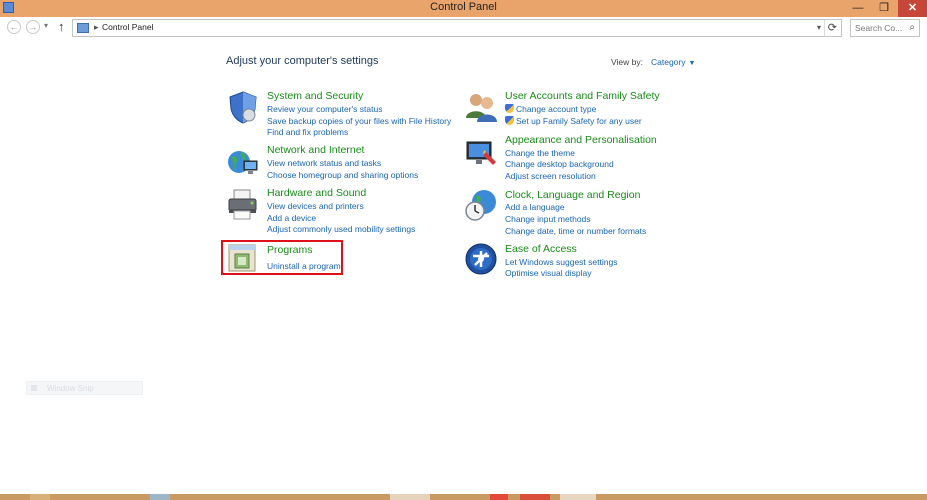 The image size is (927, 500). I want to click on breadcrumb-chevron-icon: ▸, so click(96, 27).